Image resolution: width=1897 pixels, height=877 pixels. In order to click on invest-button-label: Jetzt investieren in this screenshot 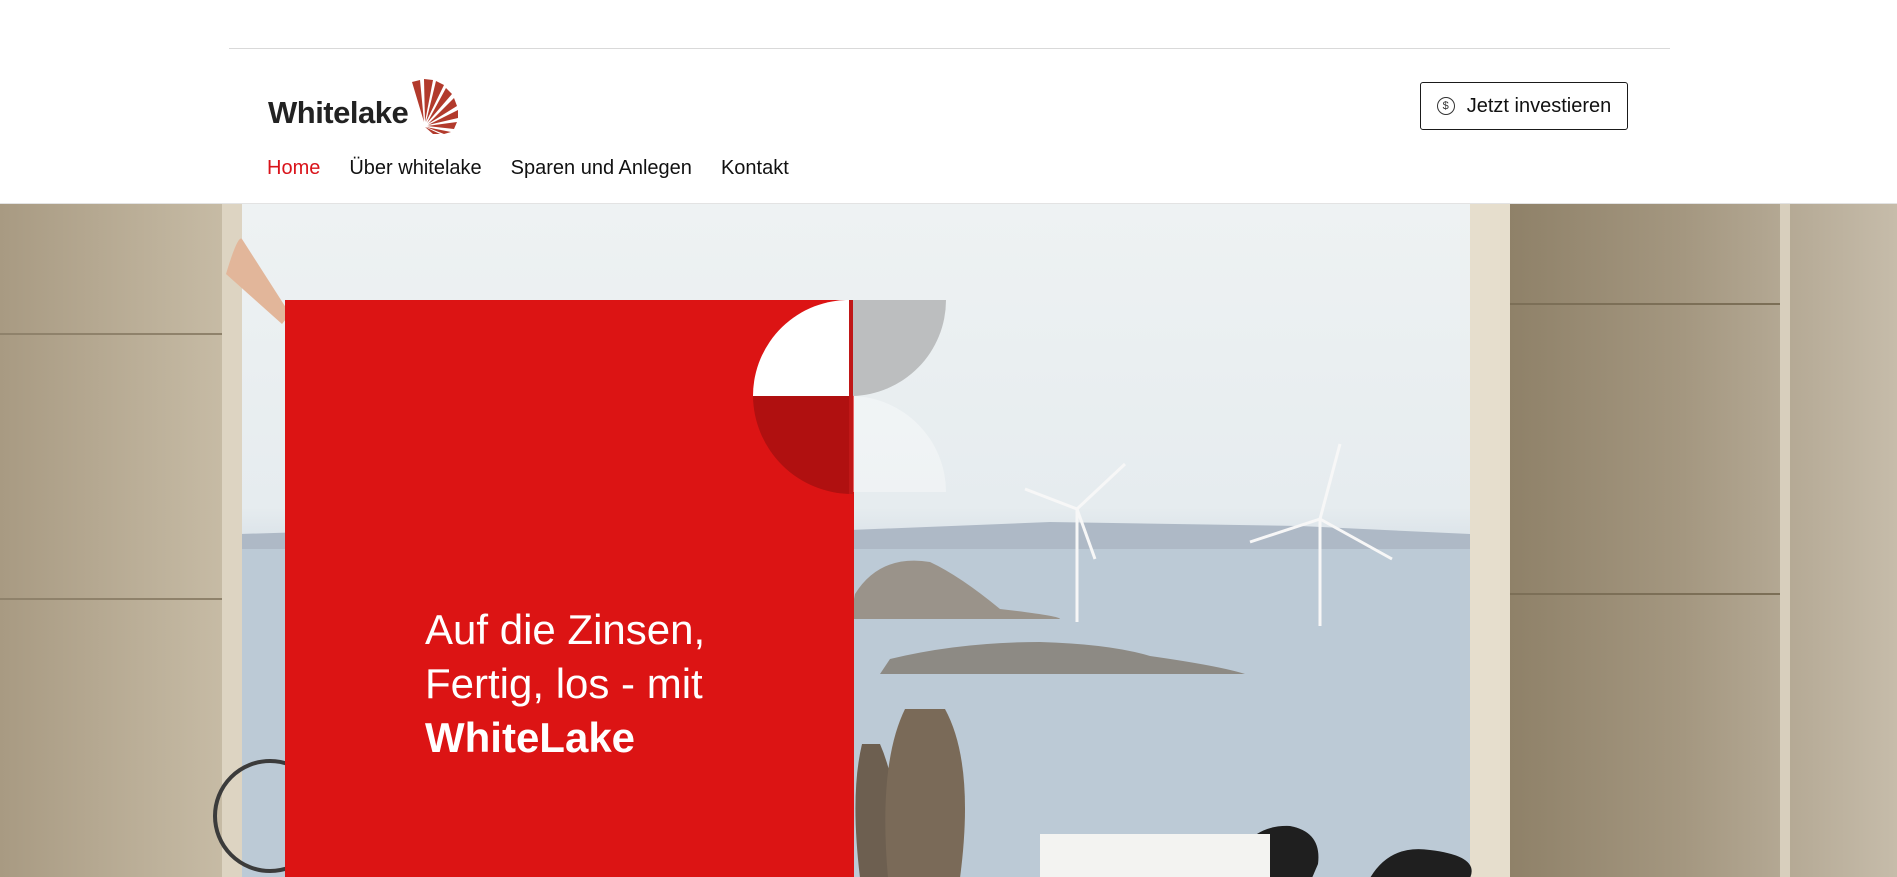, I will do `click(1539, 105)`.